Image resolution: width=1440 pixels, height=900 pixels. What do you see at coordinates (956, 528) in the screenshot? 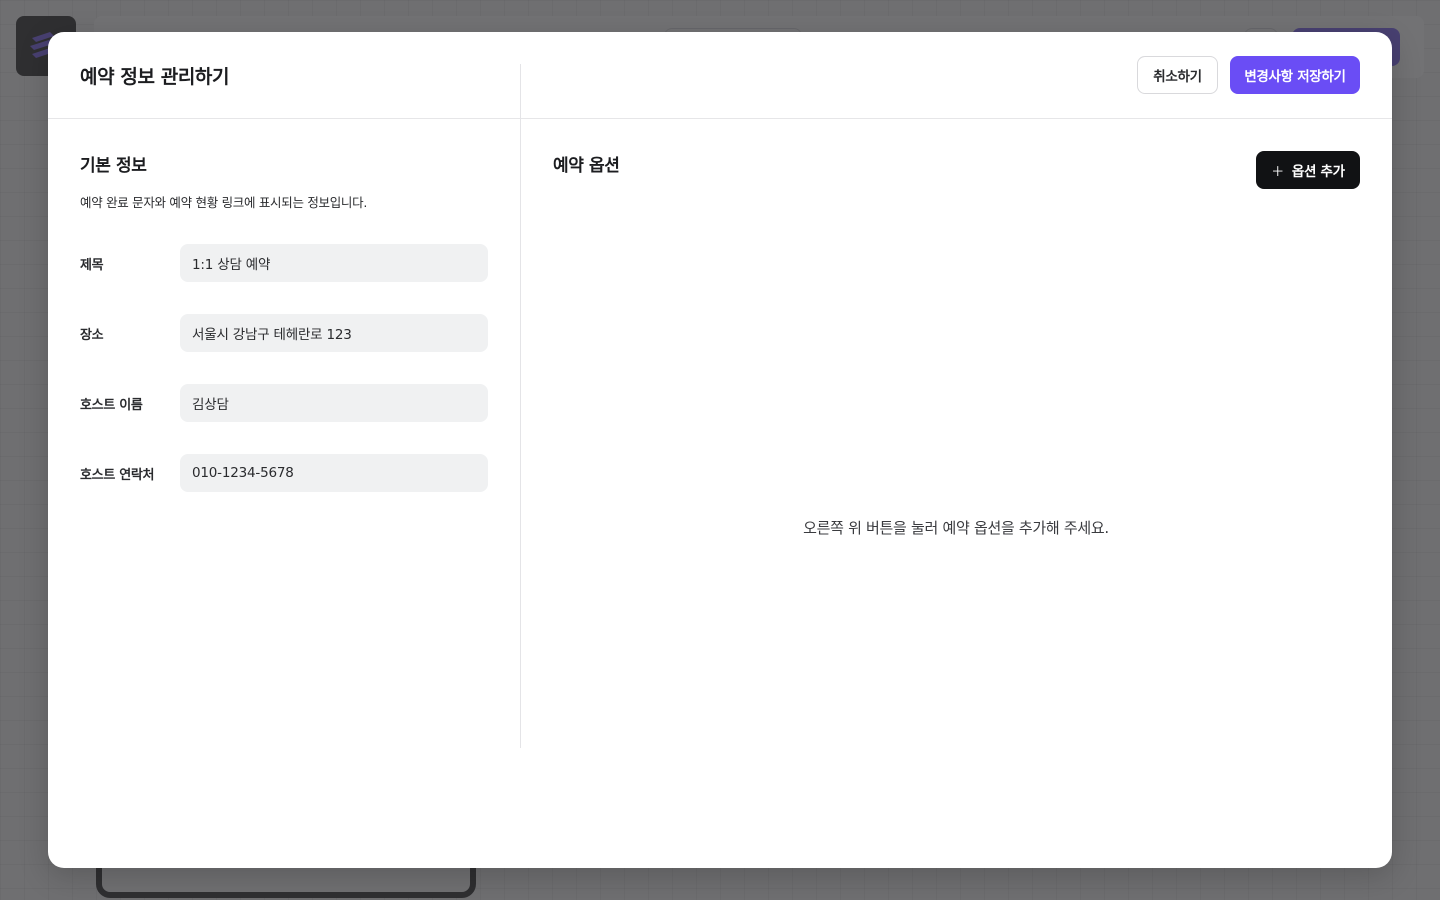
I see `options-empty-message: 오른쪽 위 버튼을 눌러 예약 옵션을 추가해 주세요.` at bounding box center [956, 528].